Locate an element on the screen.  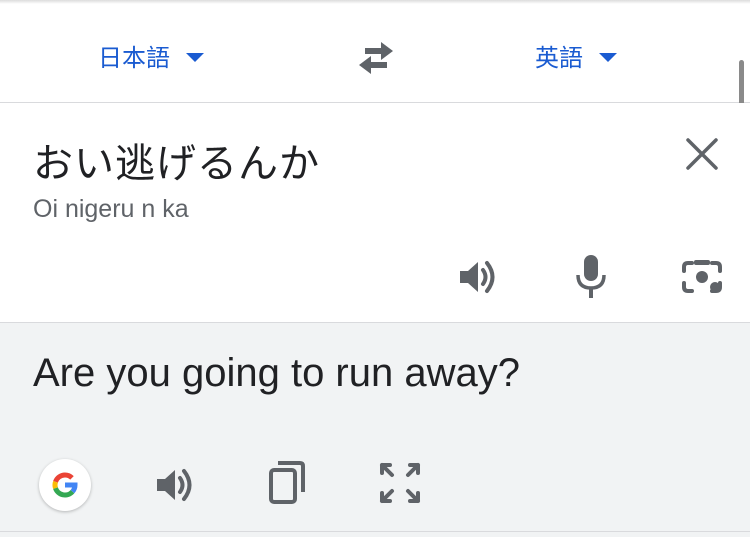
source-listen-button is located at coordinates (478, 277).